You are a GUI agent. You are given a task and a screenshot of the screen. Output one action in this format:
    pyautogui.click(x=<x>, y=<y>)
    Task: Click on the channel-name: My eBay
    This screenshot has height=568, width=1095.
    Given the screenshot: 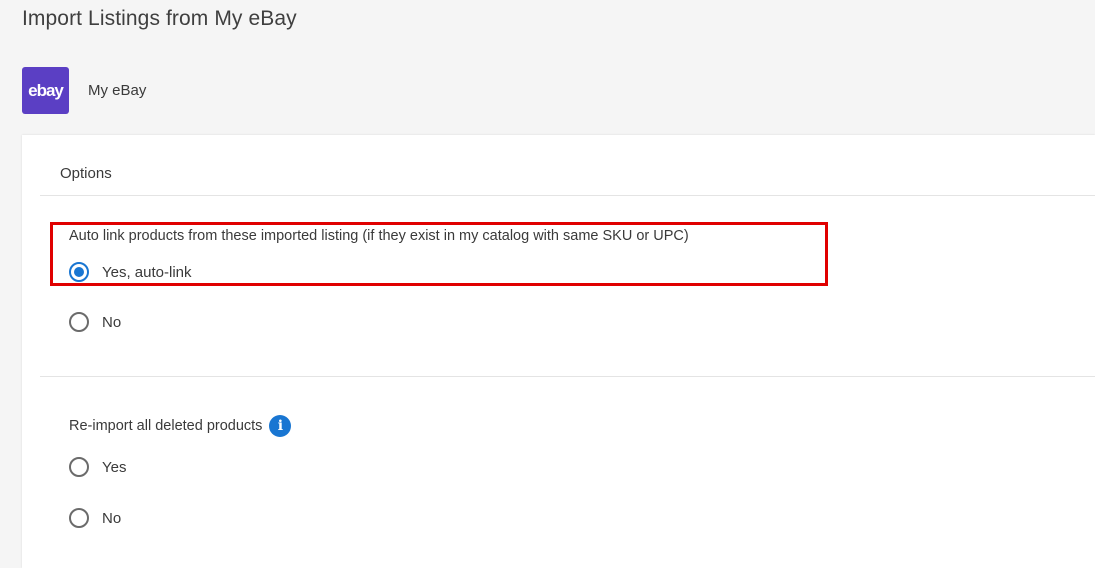 What is the action you would take?
    pyautogui.click(x=117, y=90)
    